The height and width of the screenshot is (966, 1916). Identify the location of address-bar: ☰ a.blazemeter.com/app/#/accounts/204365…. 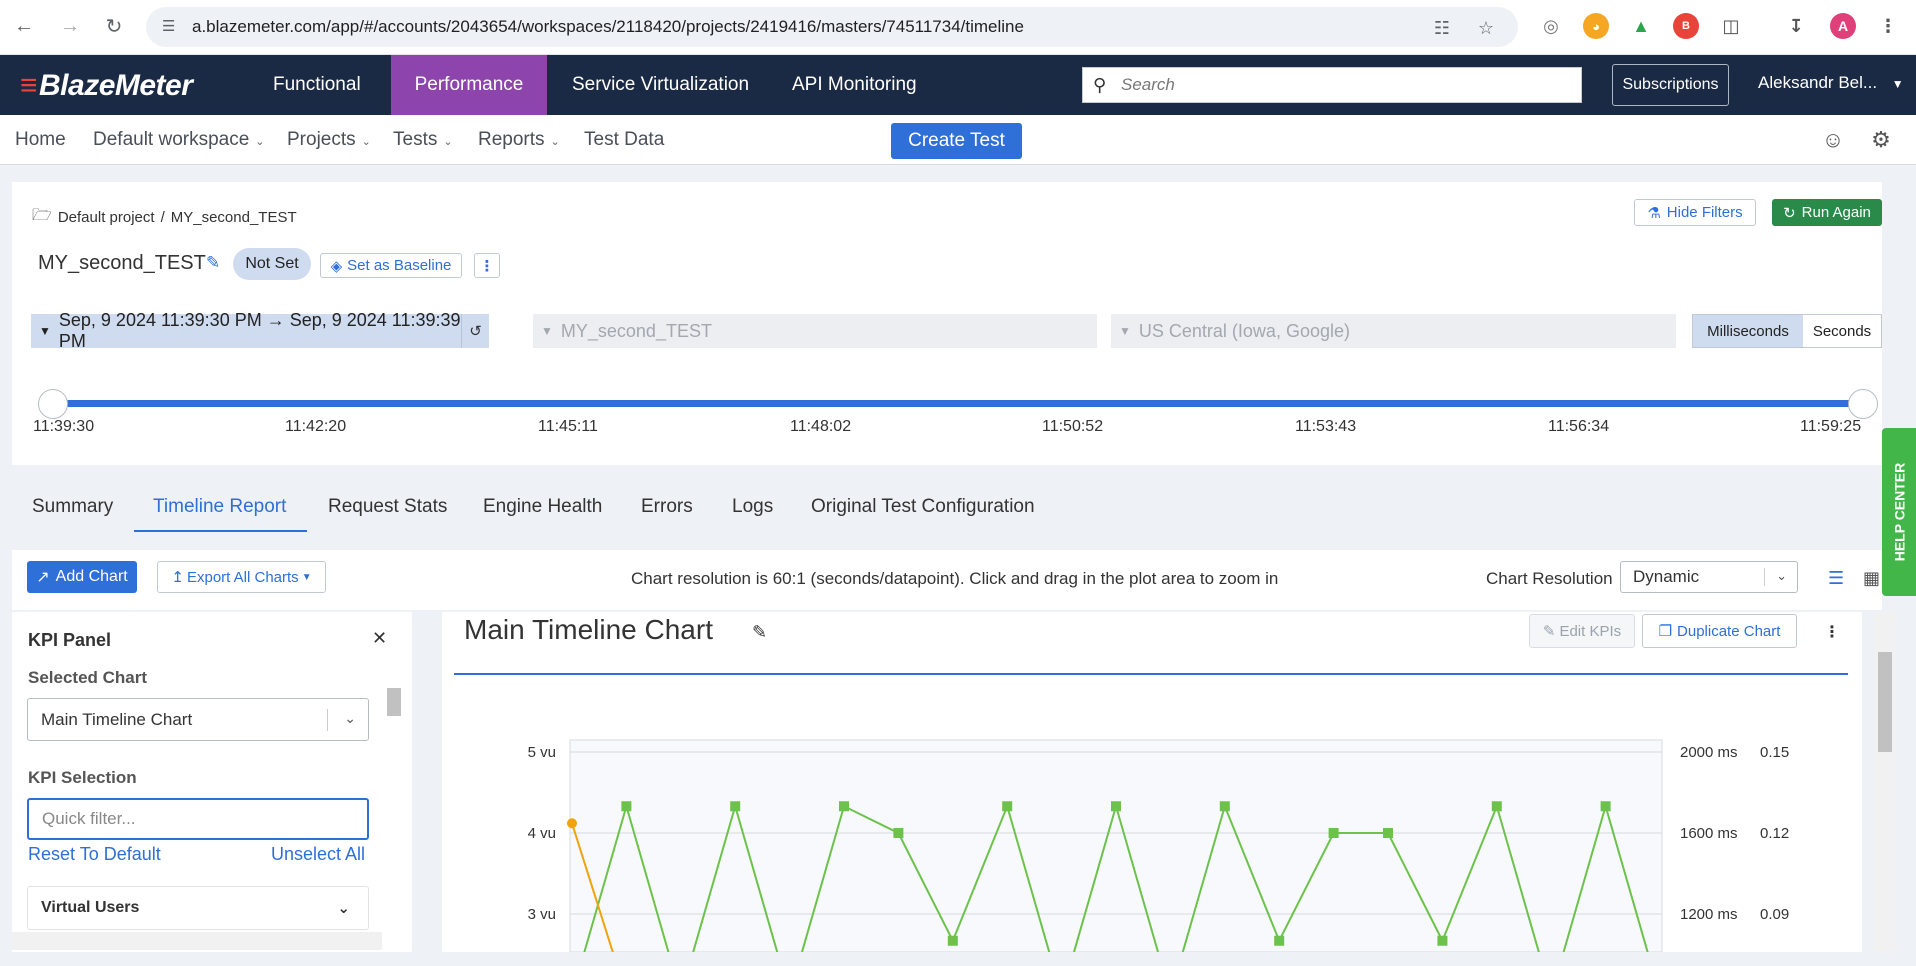
(832, 27).